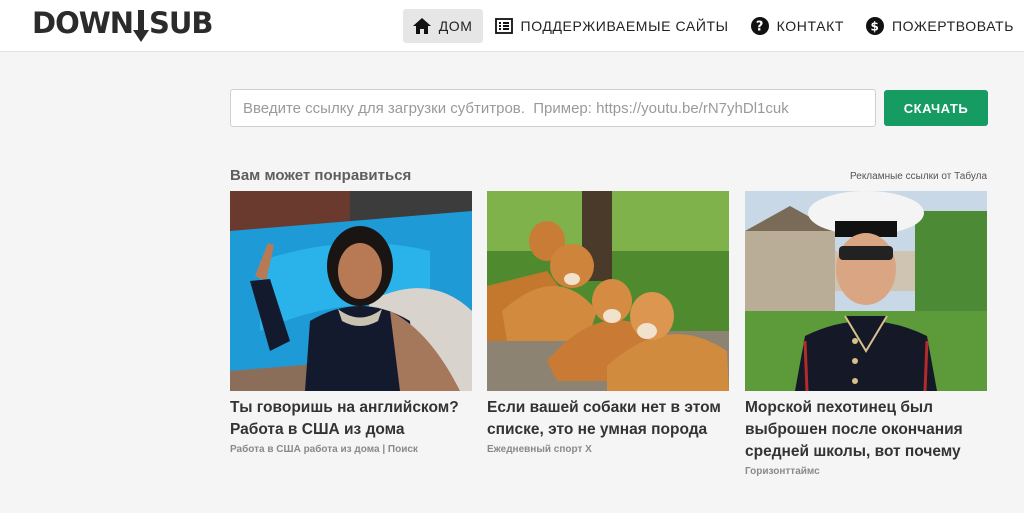 This screenshot has width=1024, height=513. What do you see at coordinates (608, 291) in the screenshot?
I see `card-image-dogs` at bounding box center [608, 291].